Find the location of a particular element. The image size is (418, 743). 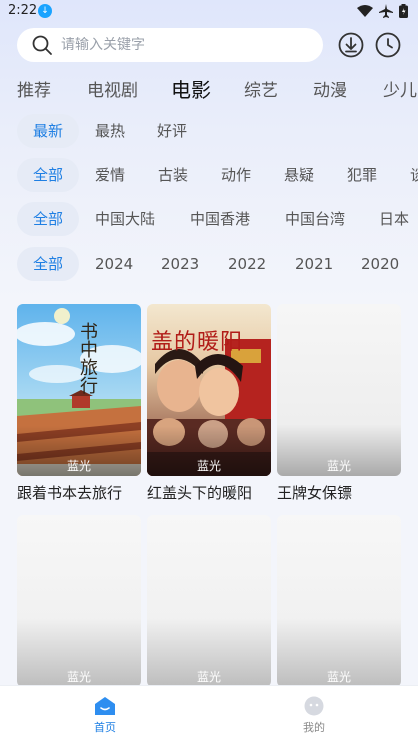

tab-recommend: 推荐 is located at coordinates (34, 88).